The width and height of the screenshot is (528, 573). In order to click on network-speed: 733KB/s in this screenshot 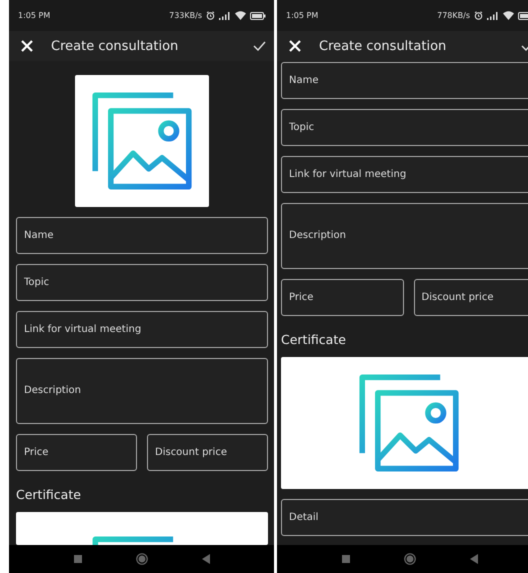, I will do `click(185, 15)`.